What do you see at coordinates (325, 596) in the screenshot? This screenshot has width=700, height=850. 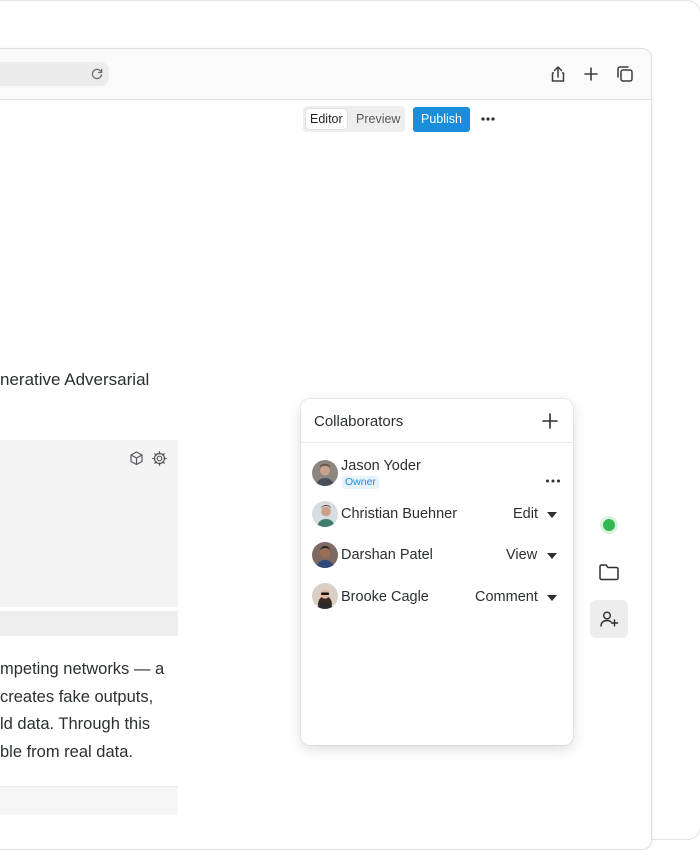 I see `avatar-brooke-cagle` at bounding box center [325, 596].